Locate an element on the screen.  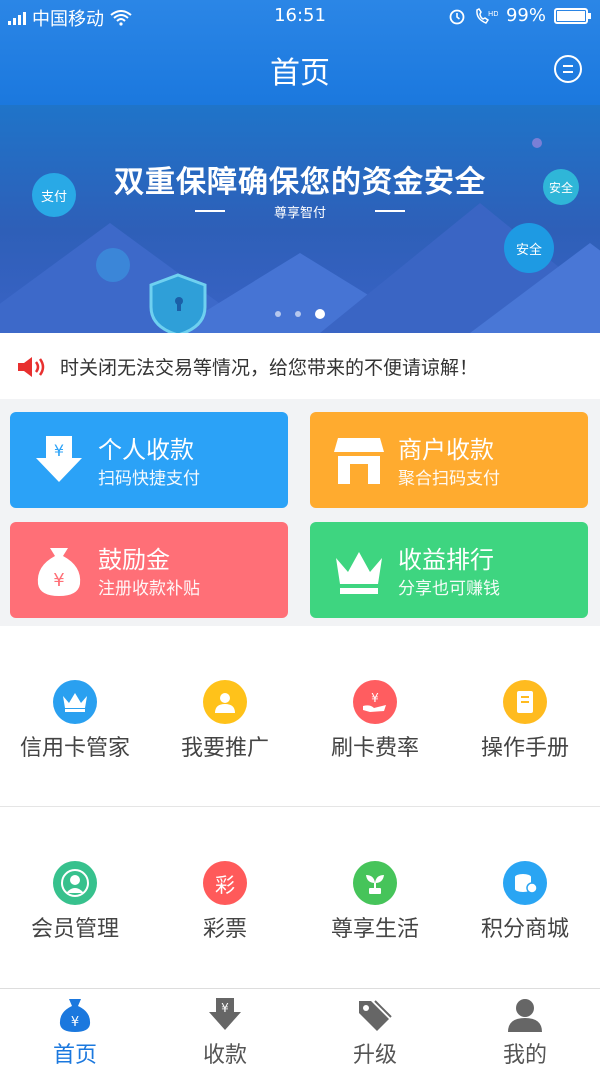
decor-dot is located at coordinates (537, 143).